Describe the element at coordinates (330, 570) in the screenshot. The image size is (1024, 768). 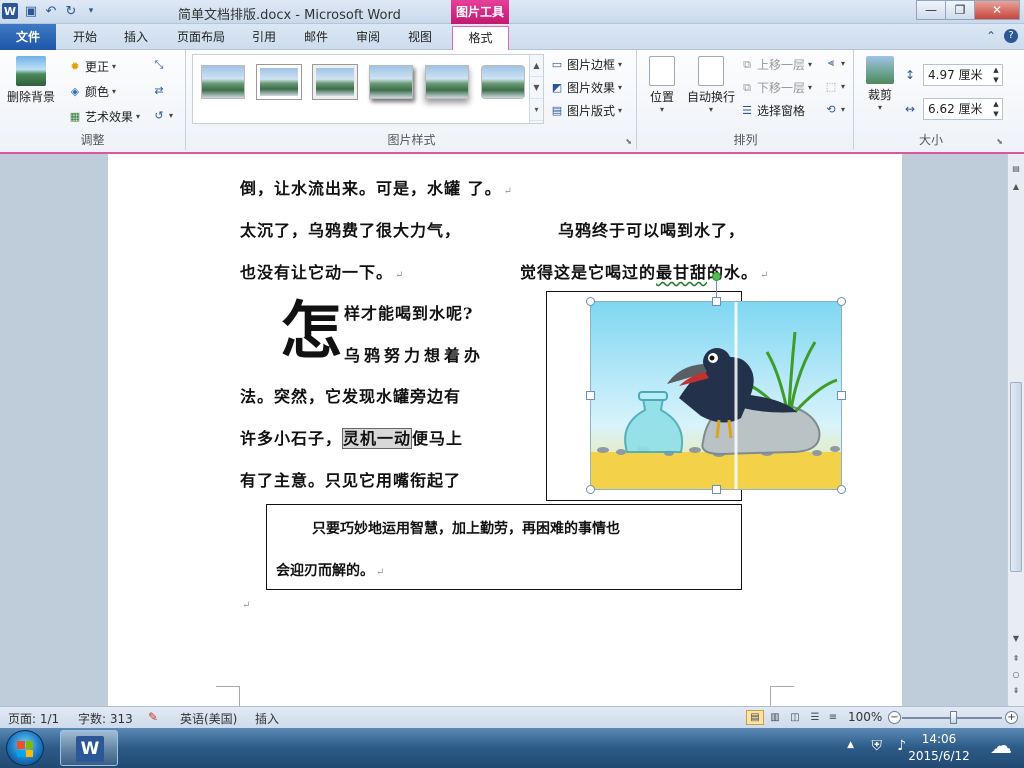
I see `quote-line: 会迎刃而解的。 ↵` at that location.